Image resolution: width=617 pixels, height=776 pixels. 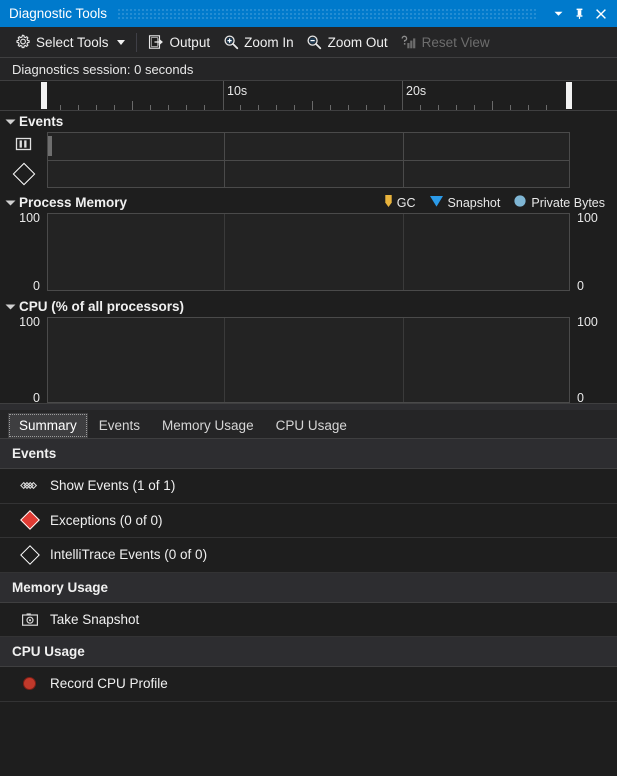 I want to click on window-title: Diagnostic Tools, so click(x=58, y=13).